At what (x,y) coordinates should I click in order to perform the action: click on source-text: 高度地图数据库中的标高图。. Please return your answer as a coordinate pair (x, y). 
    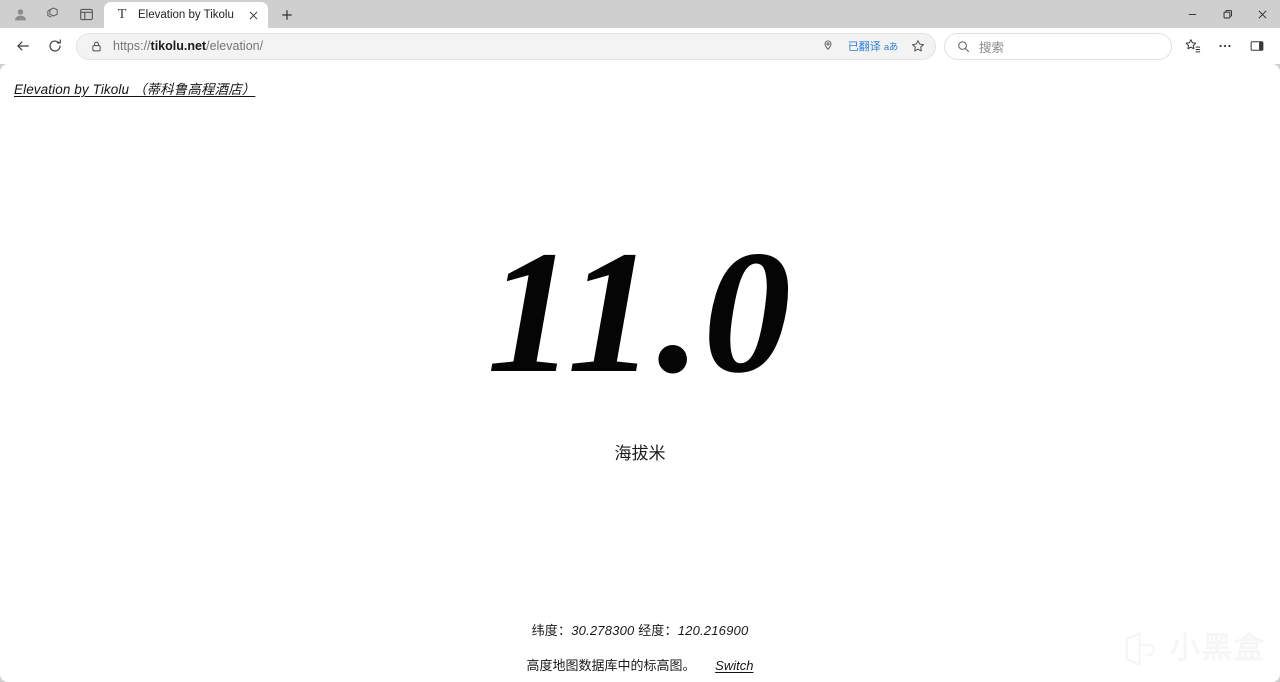
    Looking at the image, I should click on (611, 665).